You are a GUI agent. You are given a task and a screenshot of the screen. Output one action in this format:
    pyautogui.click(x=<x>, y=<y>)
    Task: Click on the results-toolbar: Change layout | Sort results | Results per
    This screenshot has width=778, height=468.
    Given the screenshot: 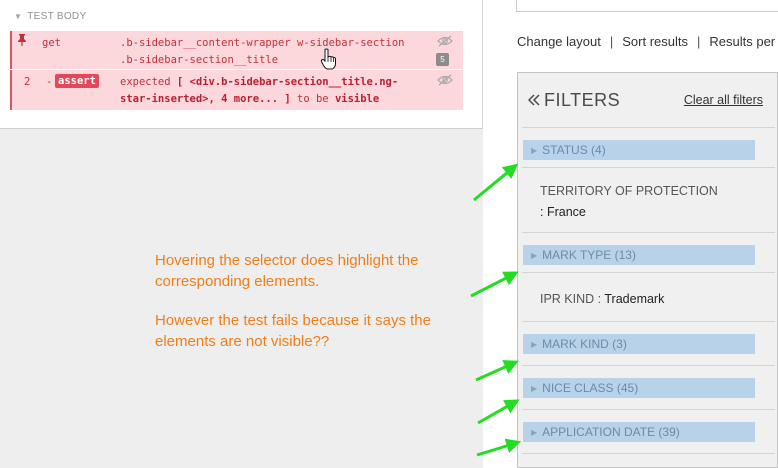 What is the action you would take?
    pyautogui.click(x=646, y=41)
    